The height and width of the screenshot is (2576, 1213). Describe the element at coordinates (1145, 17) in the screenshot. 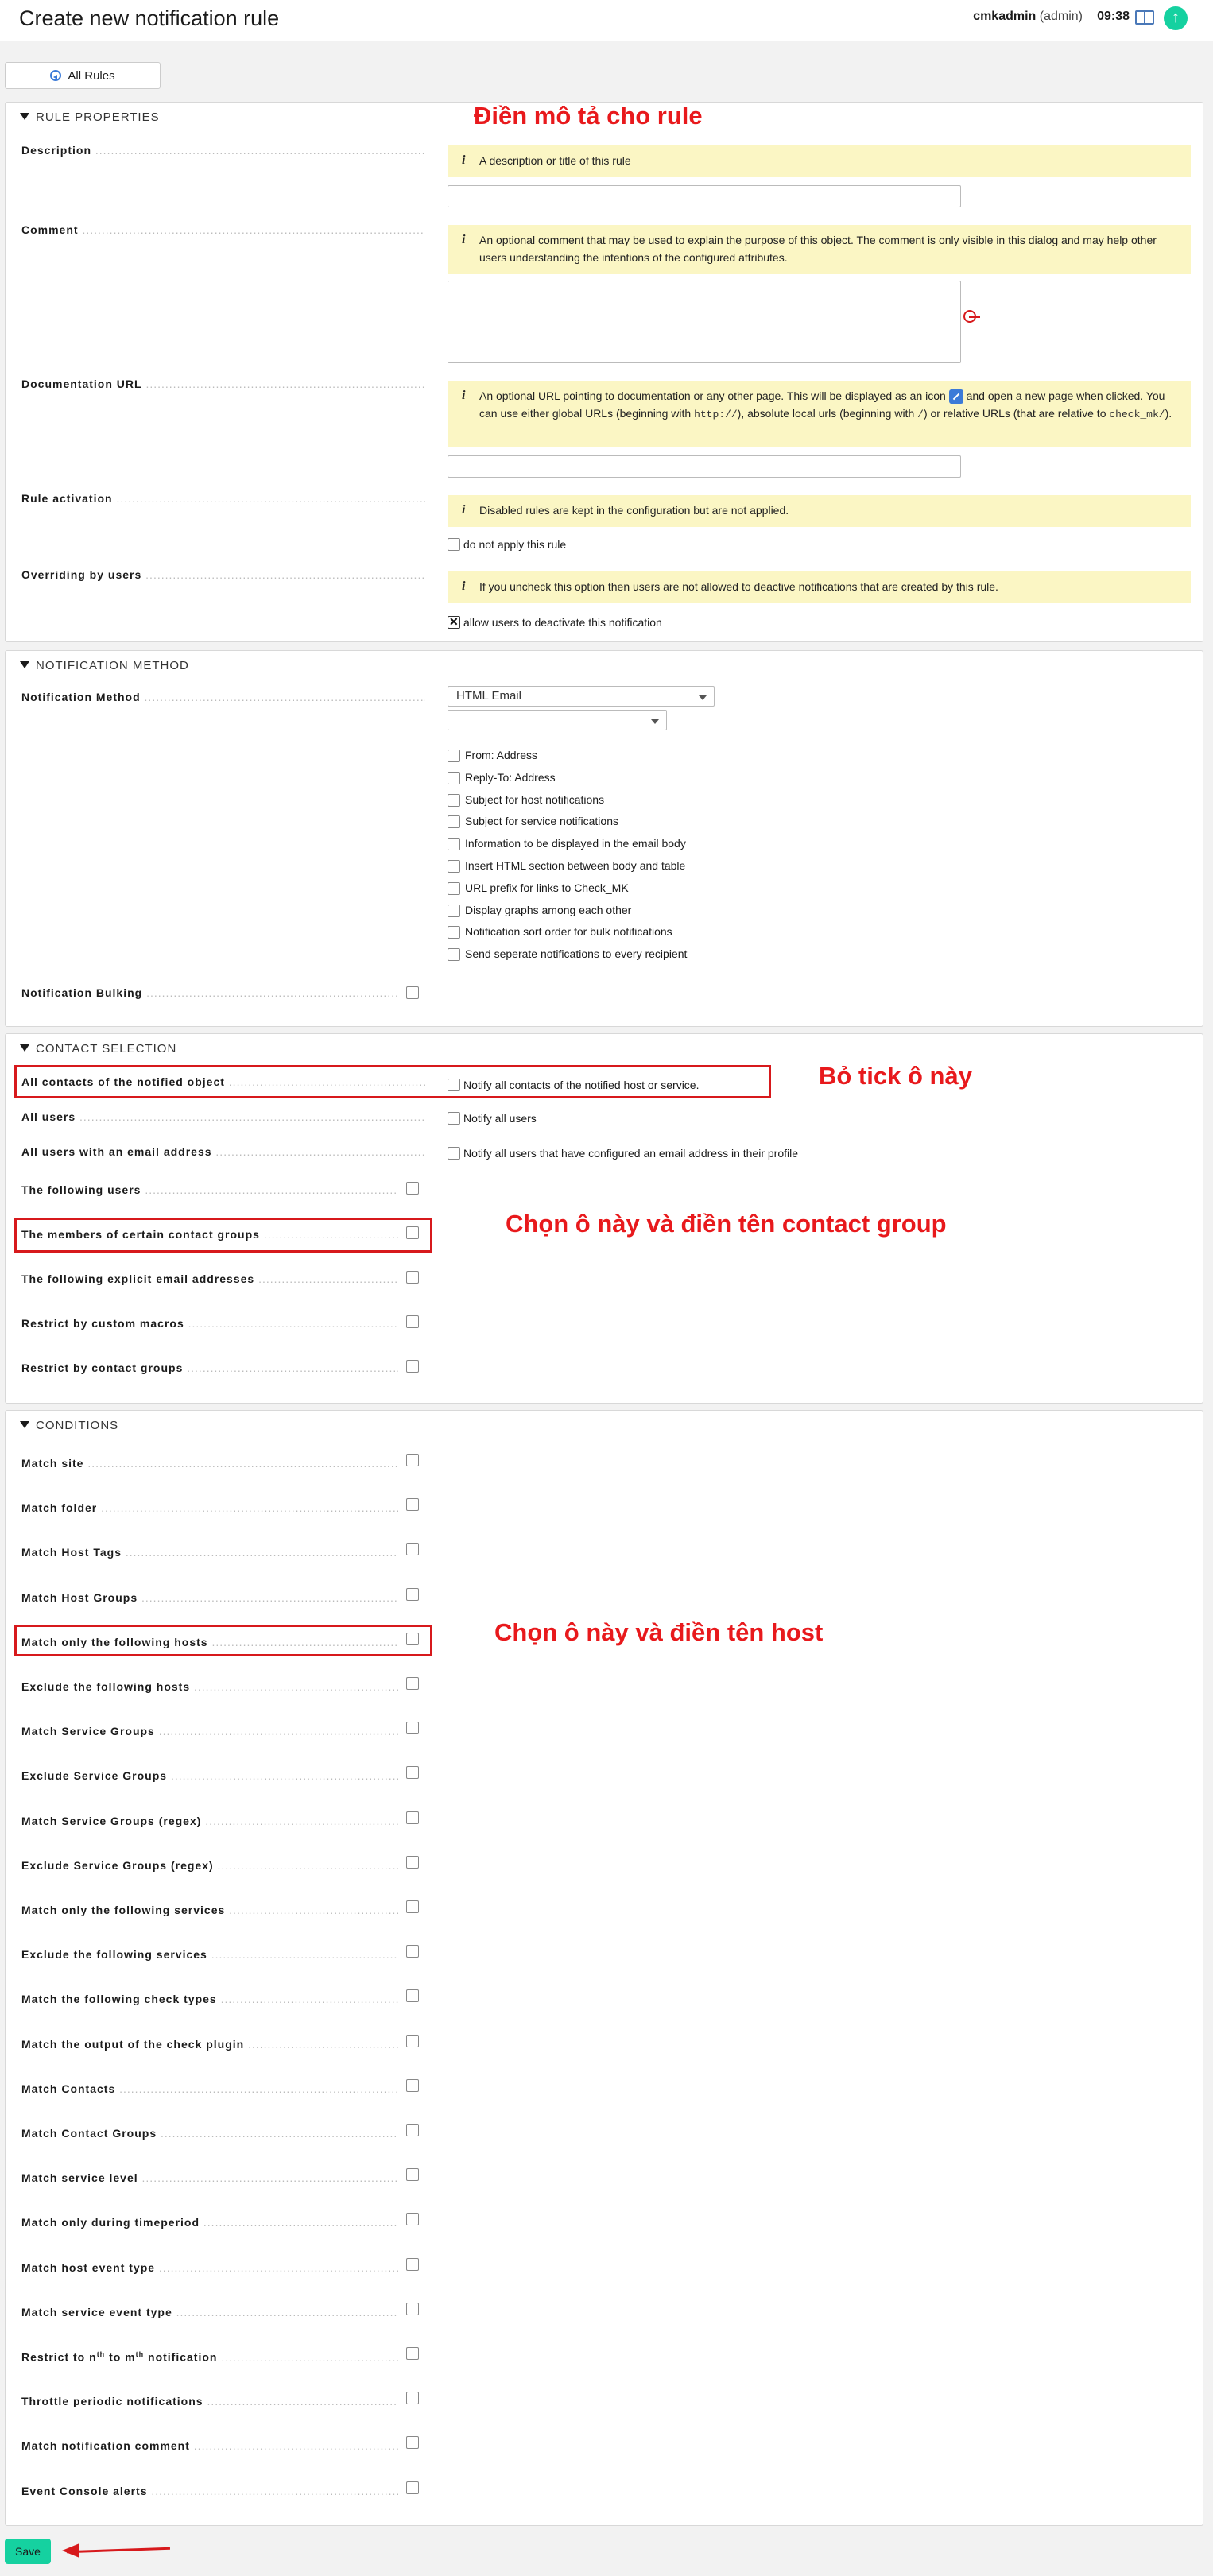

I see `book-icon` at that location.